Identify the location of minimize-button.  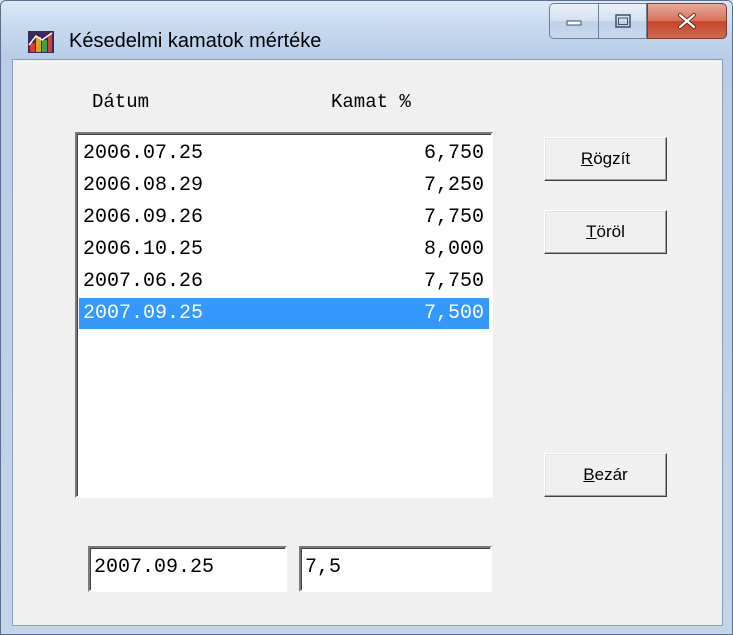
(573, 21).